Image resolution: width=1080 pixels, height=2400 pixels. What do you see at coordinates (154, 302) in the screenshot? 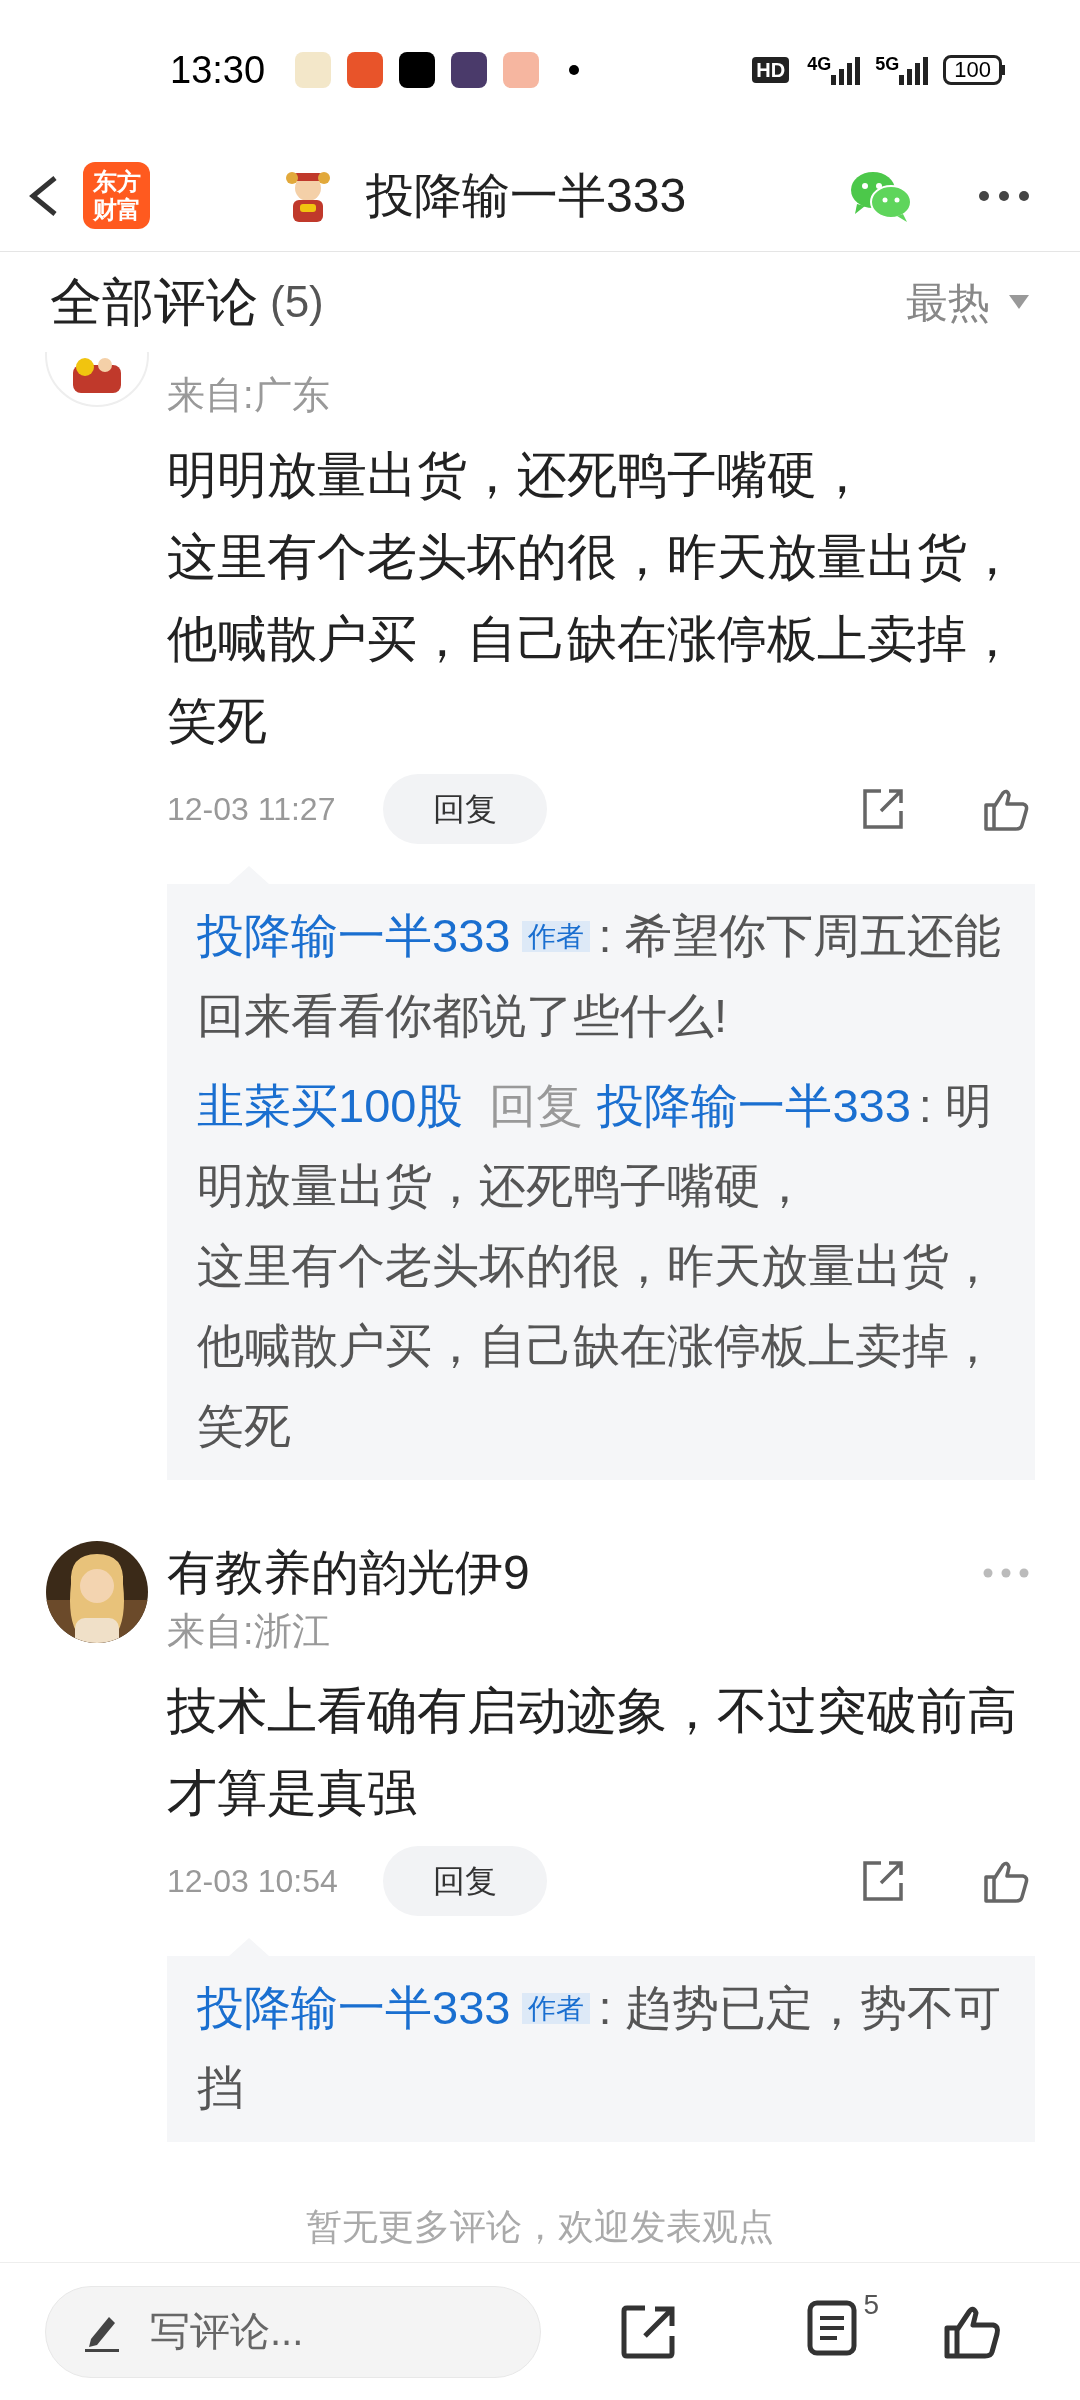
I see `section-title: 全部评论` at bounding box center [154, 302].